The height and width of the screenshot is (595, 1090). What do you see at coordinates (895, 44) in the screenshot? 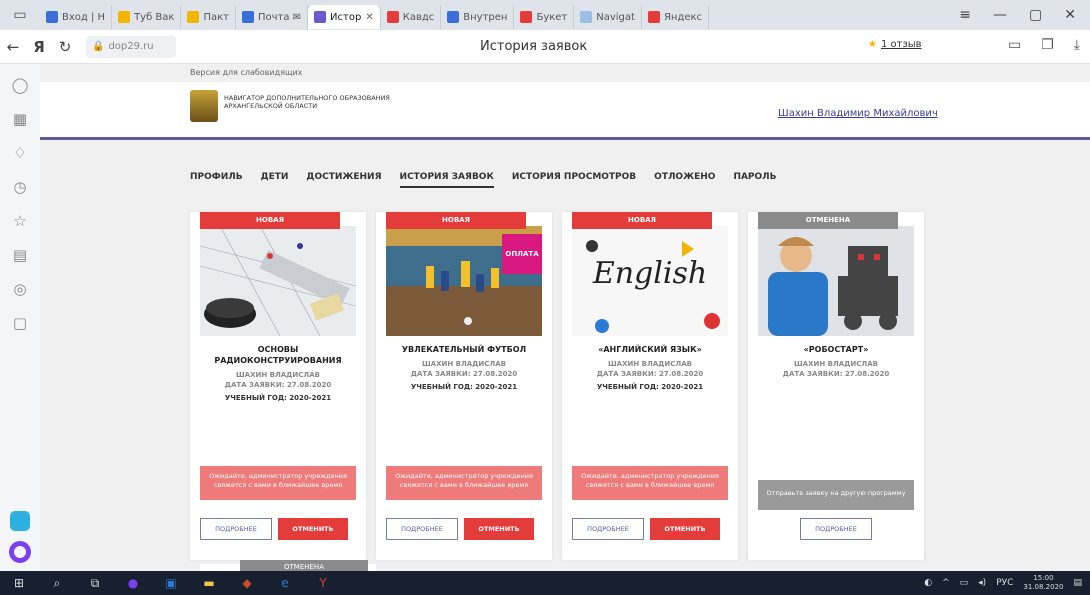
I see `reviews-button: ★ 1 отзыв` at bounding box center [895, 44].